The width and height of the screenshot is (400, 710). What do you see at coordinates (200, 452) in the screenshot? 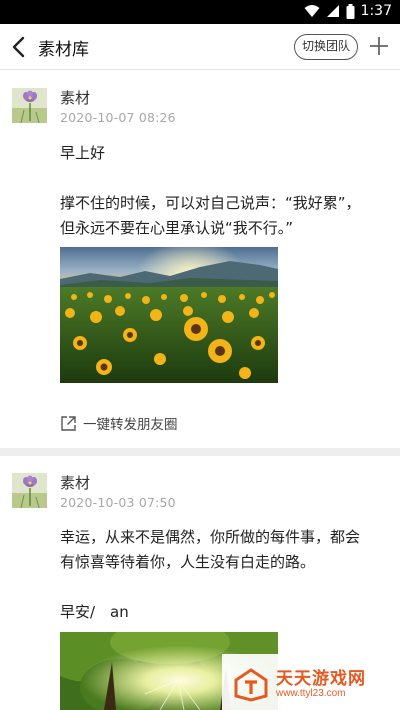
I see `post-divider` at bounding box center [200, 452].